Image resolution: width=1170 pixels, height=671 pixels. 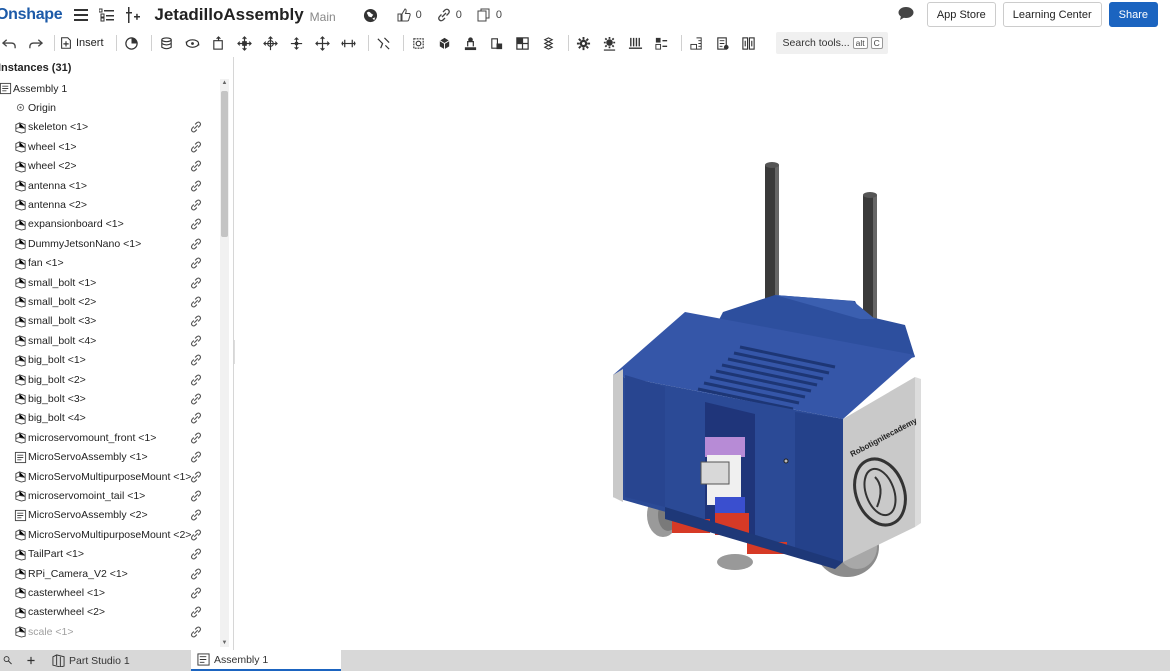 What do you see at coordinates (109, 398) in the screenshot?
I see `tree-item: big_bolt <3>` at bounding box center [109, 398].